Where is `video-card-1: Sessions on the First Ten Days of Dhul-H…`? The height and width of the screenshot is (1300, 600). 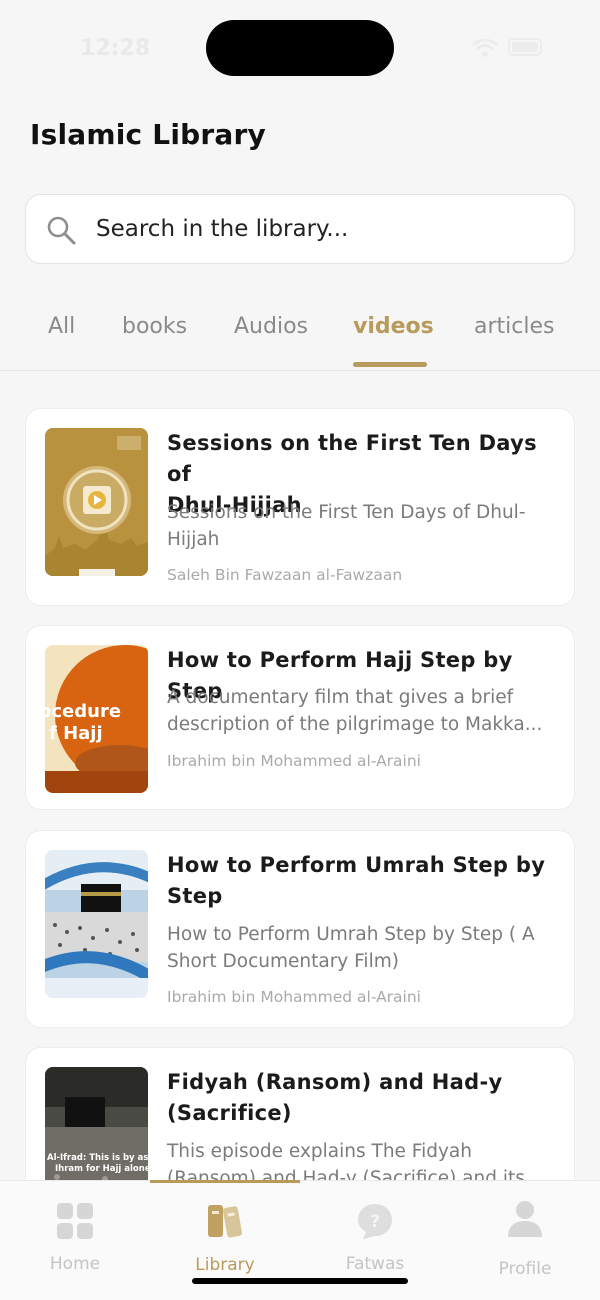 video-card-1: Sessions on the First Ten Days of Dhul-H… is located at coordinates (300, 507).